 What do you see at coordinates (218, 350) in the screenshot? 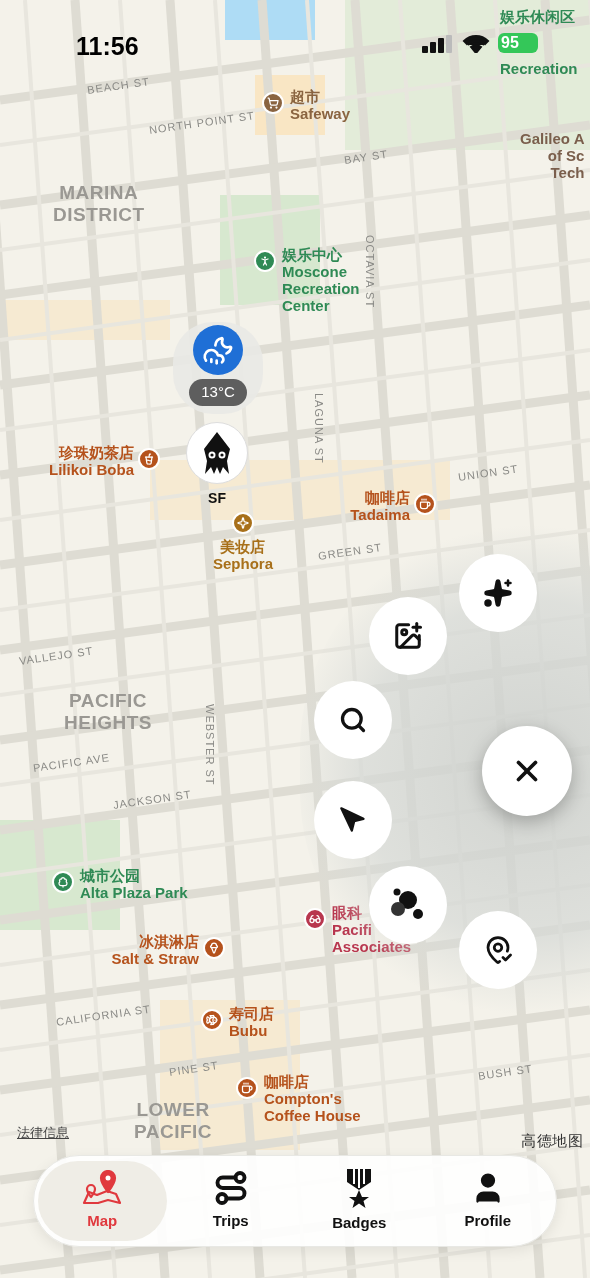
I see `weather-icon` at bounding box center [218, 350].